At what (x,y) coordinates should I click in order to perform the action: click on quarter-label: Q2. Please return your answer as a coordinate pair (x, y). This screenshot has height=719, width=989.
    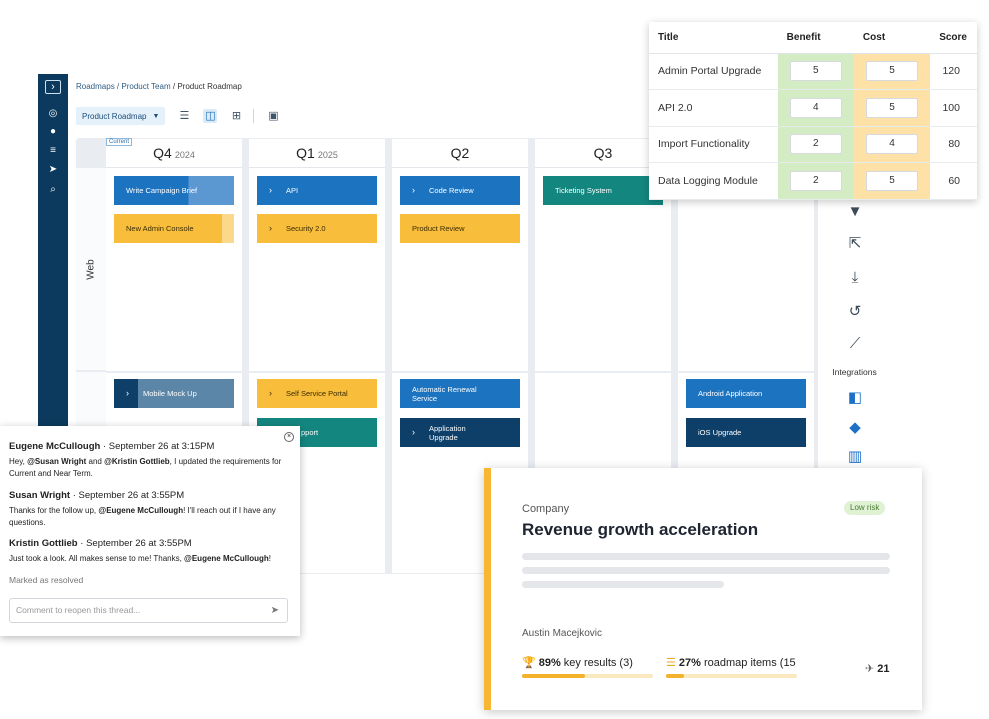
    Looking at the image, I should click on (460, 153).